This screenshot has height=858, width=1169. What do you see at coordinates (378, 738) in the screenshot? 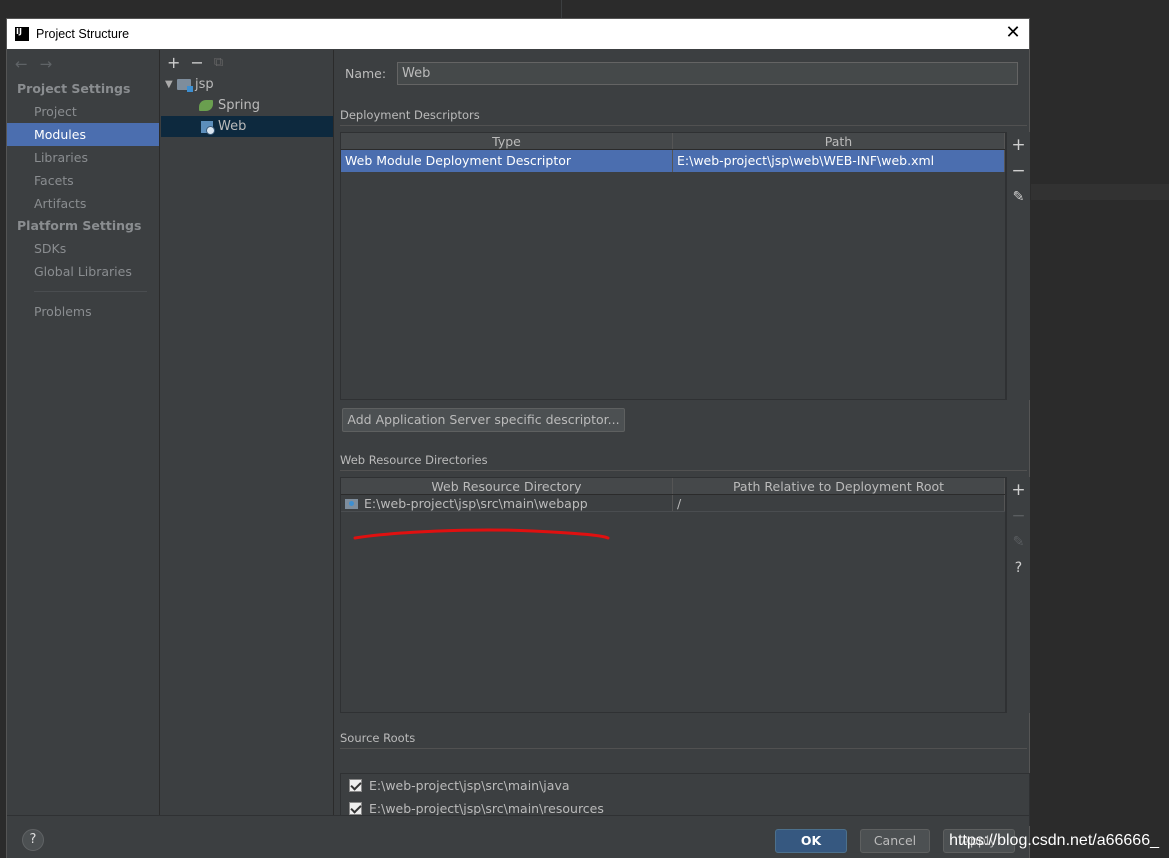
I see `source-roots-heading: Source Roots` at bounding box center [378, 738].